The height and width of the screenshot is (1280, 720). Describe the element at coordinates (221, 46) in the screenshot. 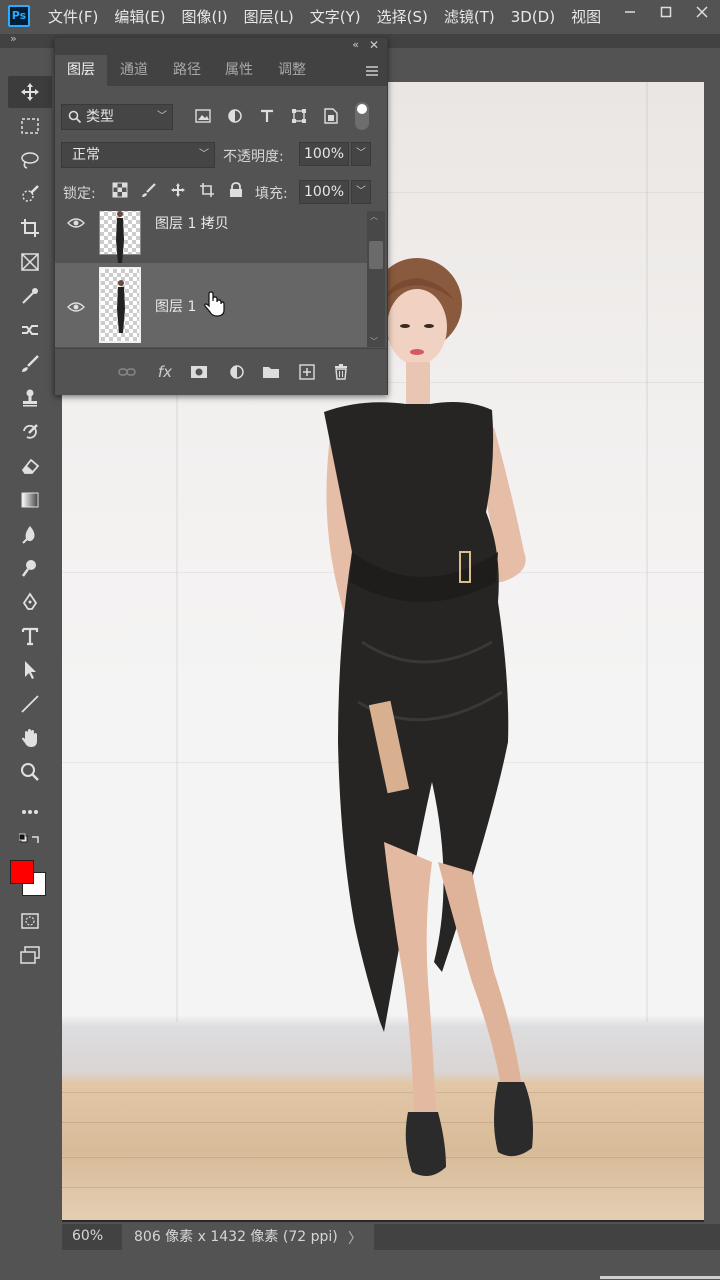

I see `panel-titlebar: « ✕` at that location.